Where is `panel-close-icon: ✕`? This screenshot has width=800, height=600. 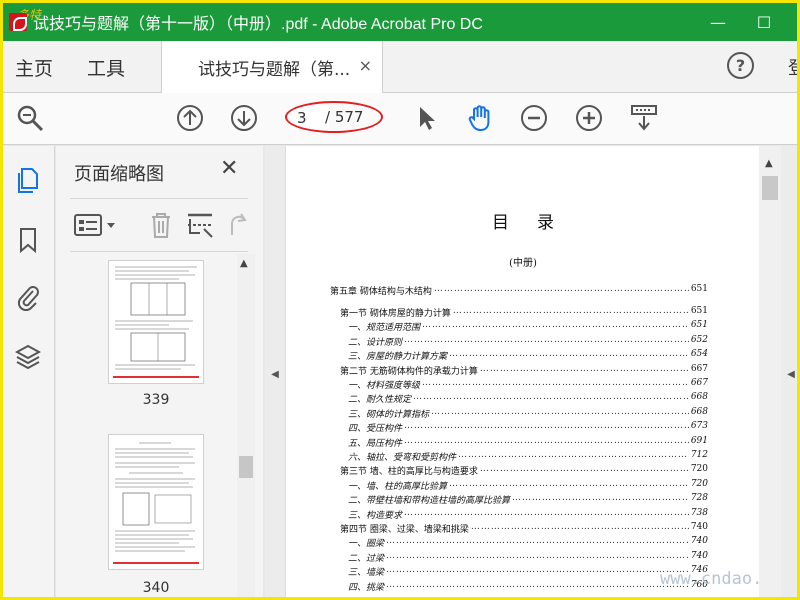
panel-close-icon: ✕ is located at coordinates (229, 168).